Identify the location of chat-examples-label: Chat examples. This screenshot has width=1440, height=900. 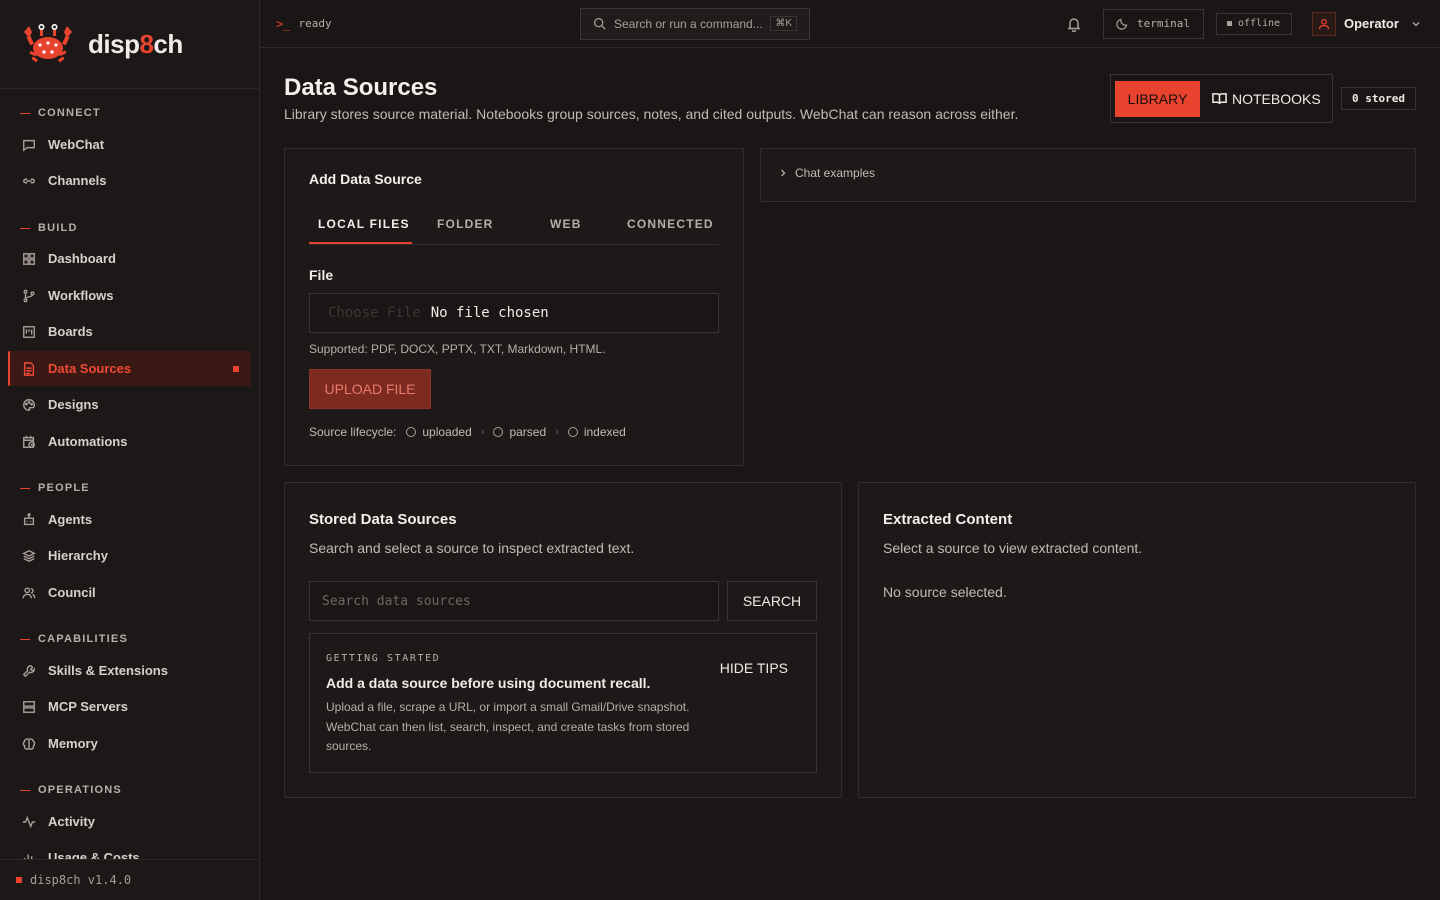
(835, 173).